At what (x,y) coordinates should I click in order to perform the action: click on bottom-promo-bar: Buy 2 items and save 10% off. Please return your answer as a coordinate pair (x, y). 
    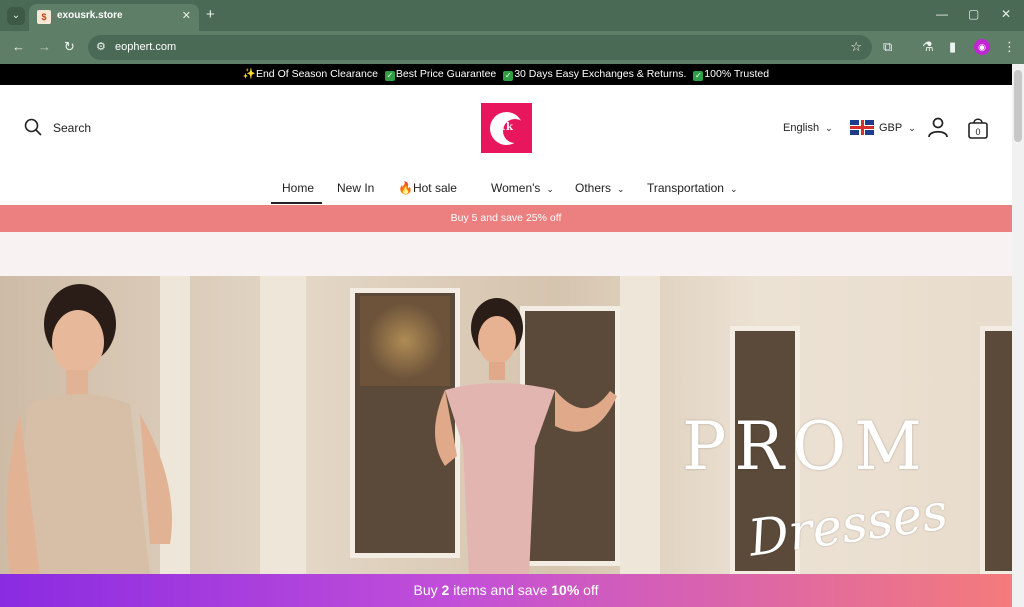
    Looking at the image, I should click on (506, 590).